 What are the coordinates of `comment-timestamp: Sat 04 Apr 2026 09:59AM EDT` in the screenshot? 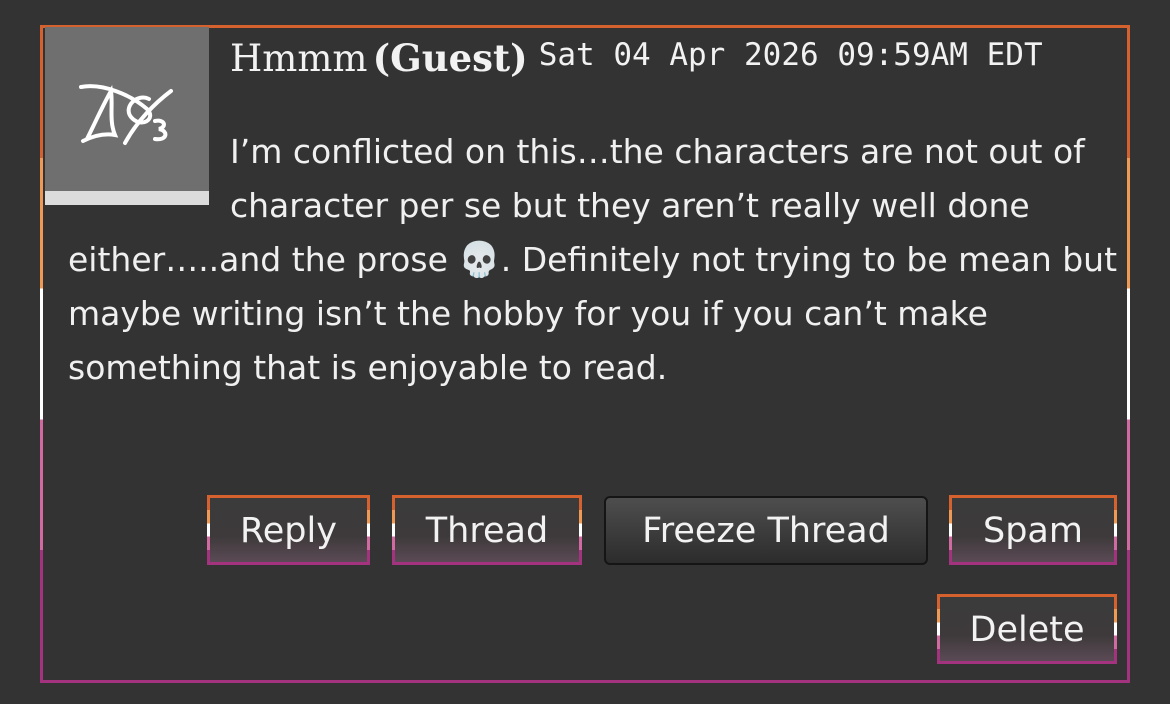 It's located at (790, 55).